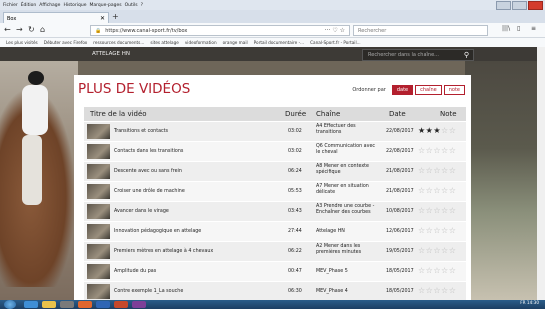 This screenshot has height=309, width=545. Describe the element at coordinates (148, 291) in the screenshot. I see `video-title: Contre exemple 1_La souche` at that location.